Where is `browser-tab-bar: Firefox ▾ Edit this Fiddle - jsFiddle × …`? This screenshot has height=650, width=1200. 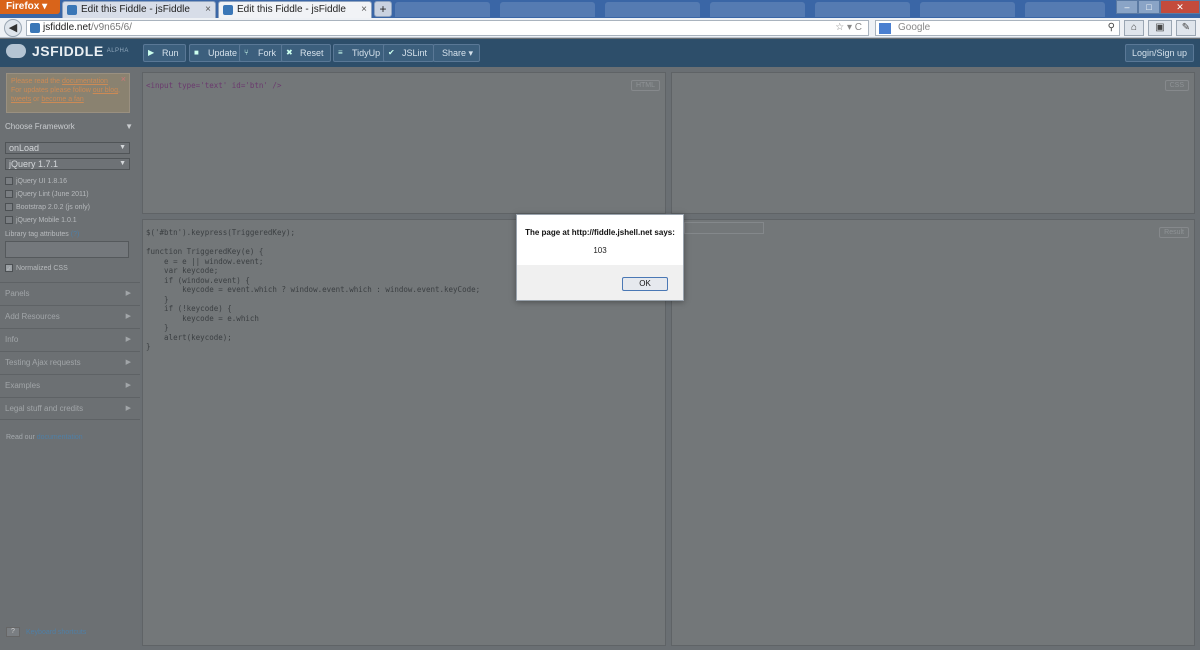 browser-tab-bar: Firefox ▾ Edit this Fiddle - jsFiddle × … is located at coordinates (600, 9).